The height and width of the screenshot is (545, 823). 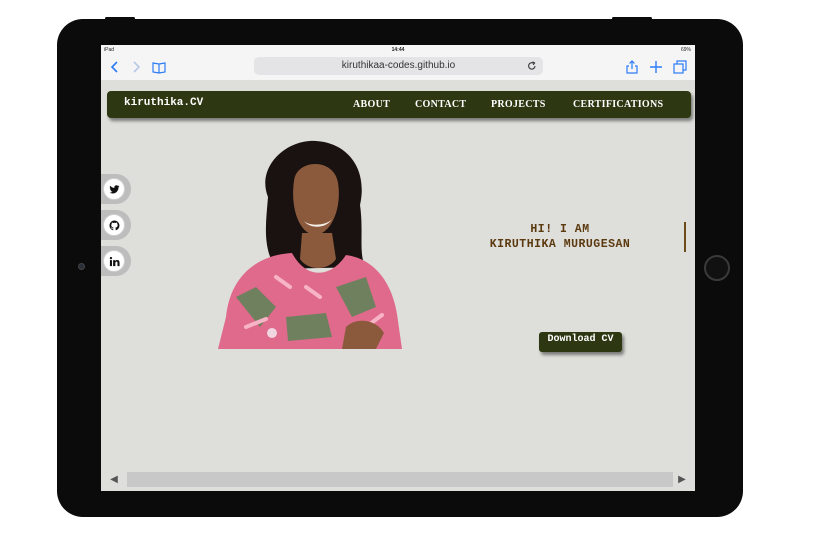 I want to click on address-bar: kiruthikaa-codes.github.io, so click(x=398, y=66).